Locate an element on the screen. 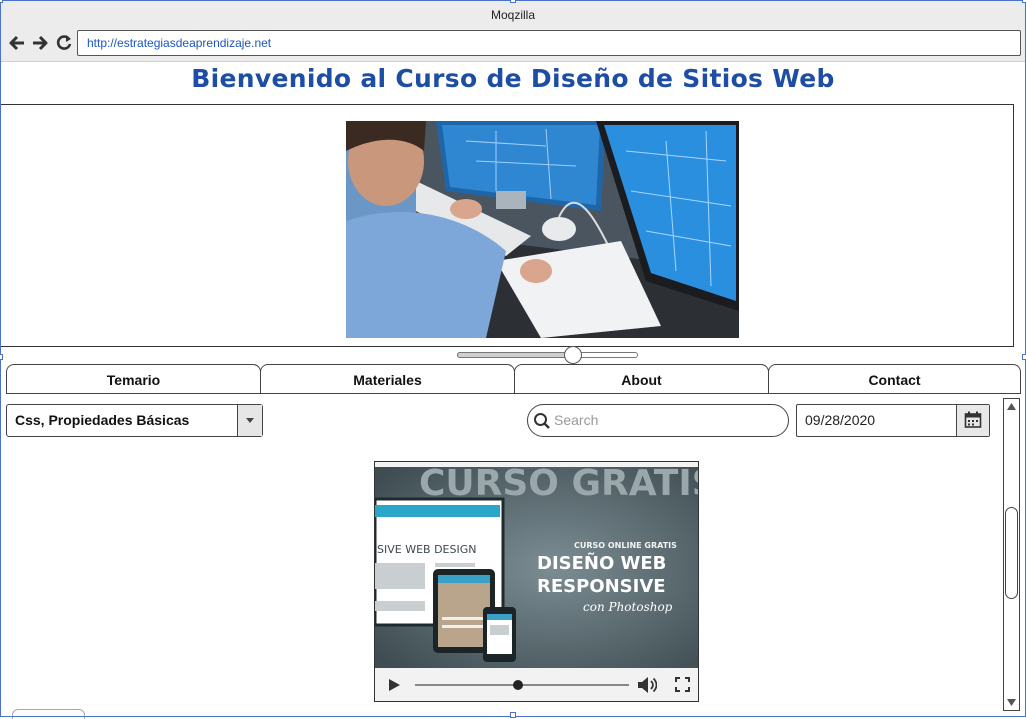 The width and height of the screenshot is (1026, 719). calendar-button is located at coordinates (972, 420).